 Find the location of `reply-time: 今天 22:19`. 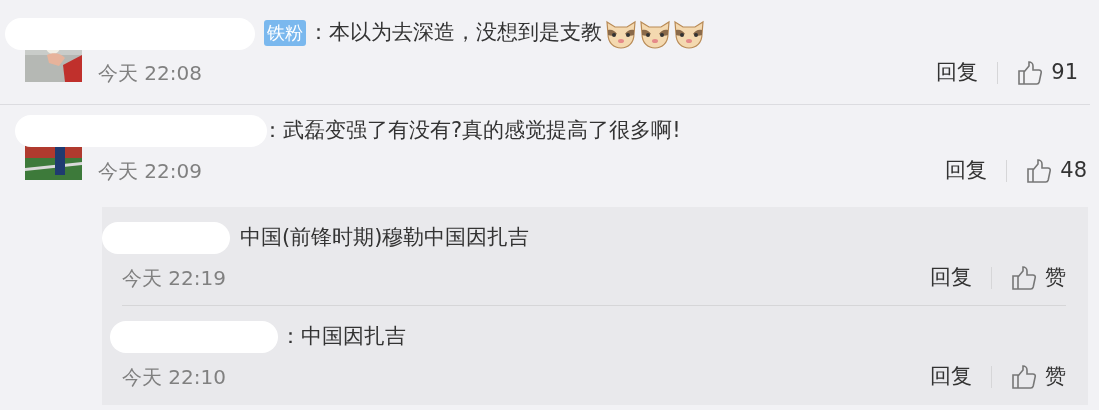

reply-time: 今天 22:19 is located at coordinates (174, 278).